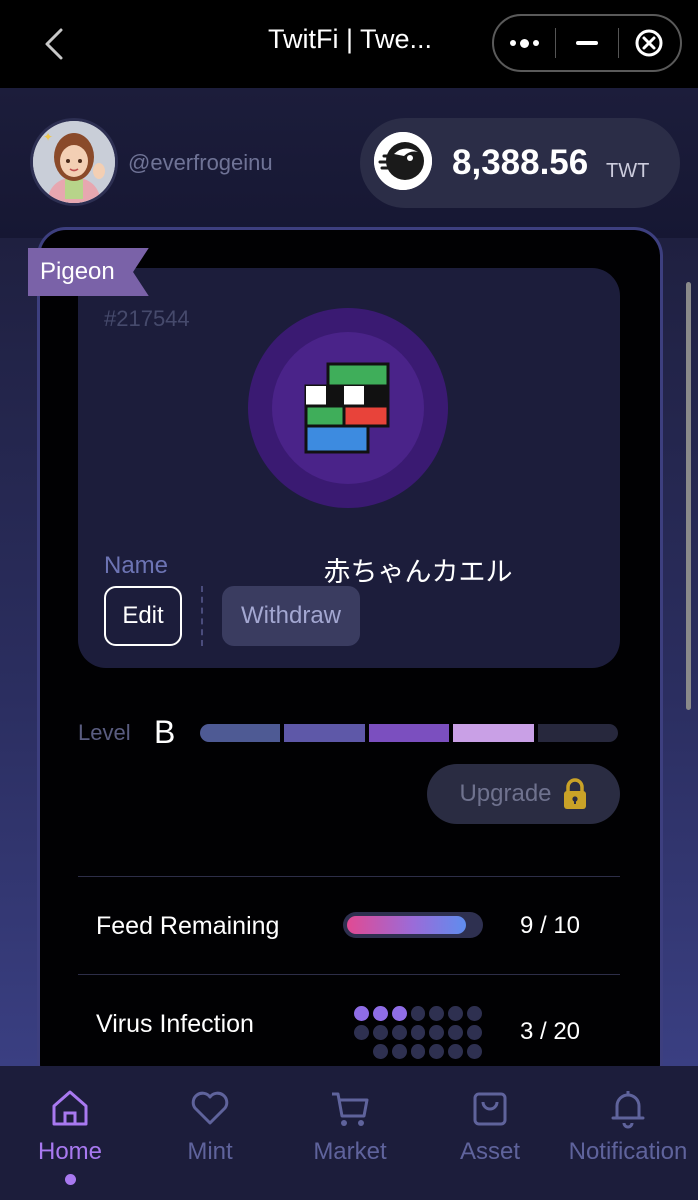 The image size is (698, 1200). I want to click on frog-pixel-icon, so click(347, 408).